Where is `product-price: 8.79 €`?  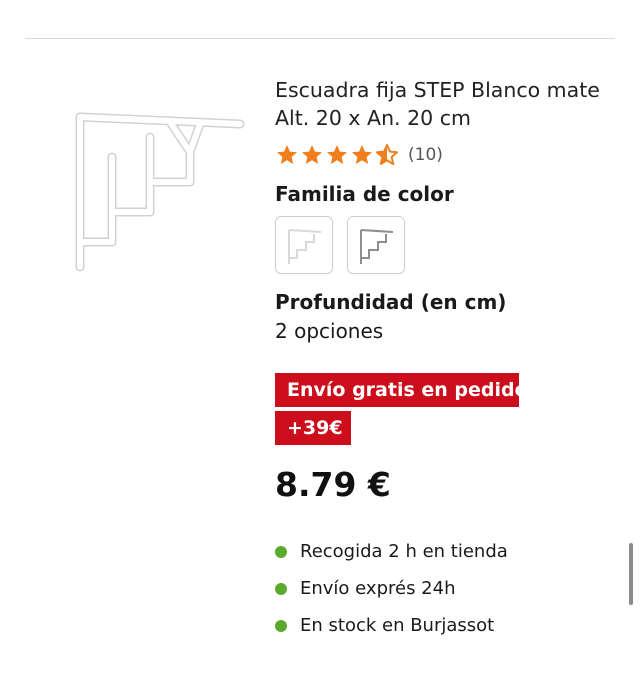
product-price: 8.79 € is located at coordinates (333, 484).